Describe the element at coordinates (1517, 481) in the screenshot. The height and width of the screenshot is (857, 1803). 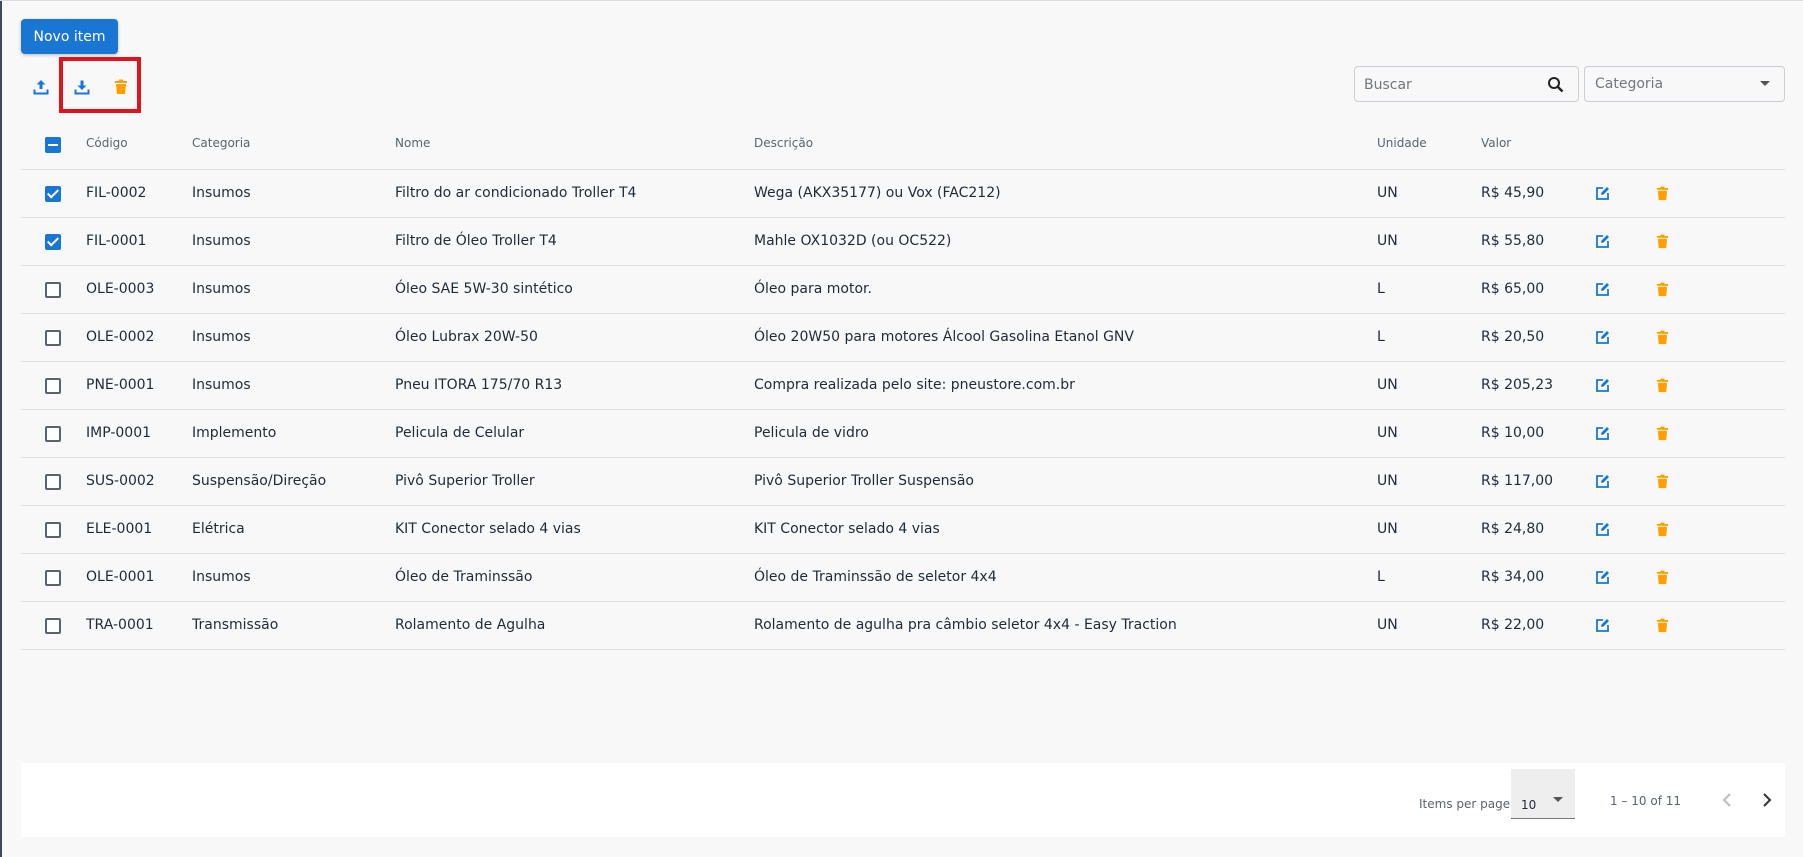
I see `cell-value: R$ 117,00` at that location.